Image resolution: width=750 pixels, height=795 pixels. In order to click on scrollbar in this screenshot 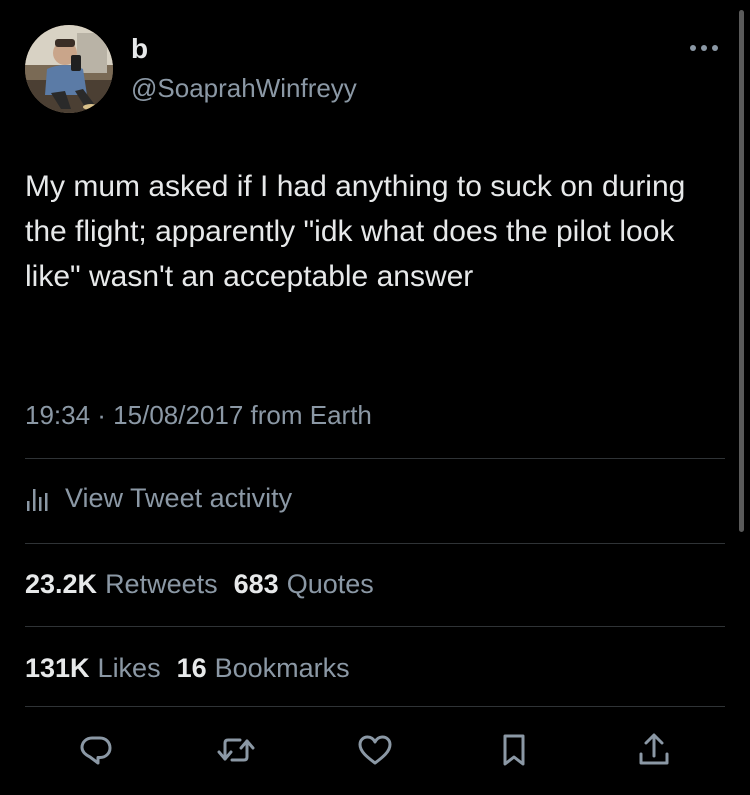, I will do `click(741, 271)`.